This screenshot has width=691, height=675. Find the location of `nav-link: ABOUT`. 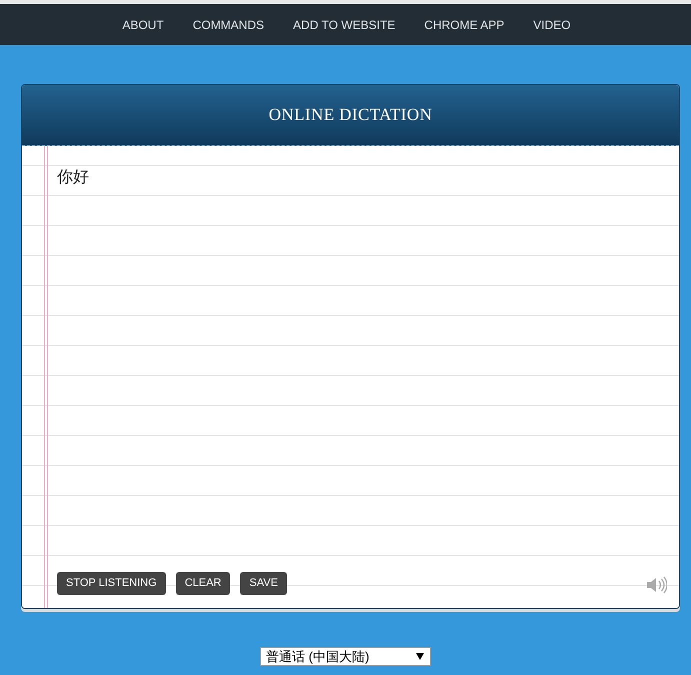

nav-link: ABOUT is located at coordinates (143, 25).